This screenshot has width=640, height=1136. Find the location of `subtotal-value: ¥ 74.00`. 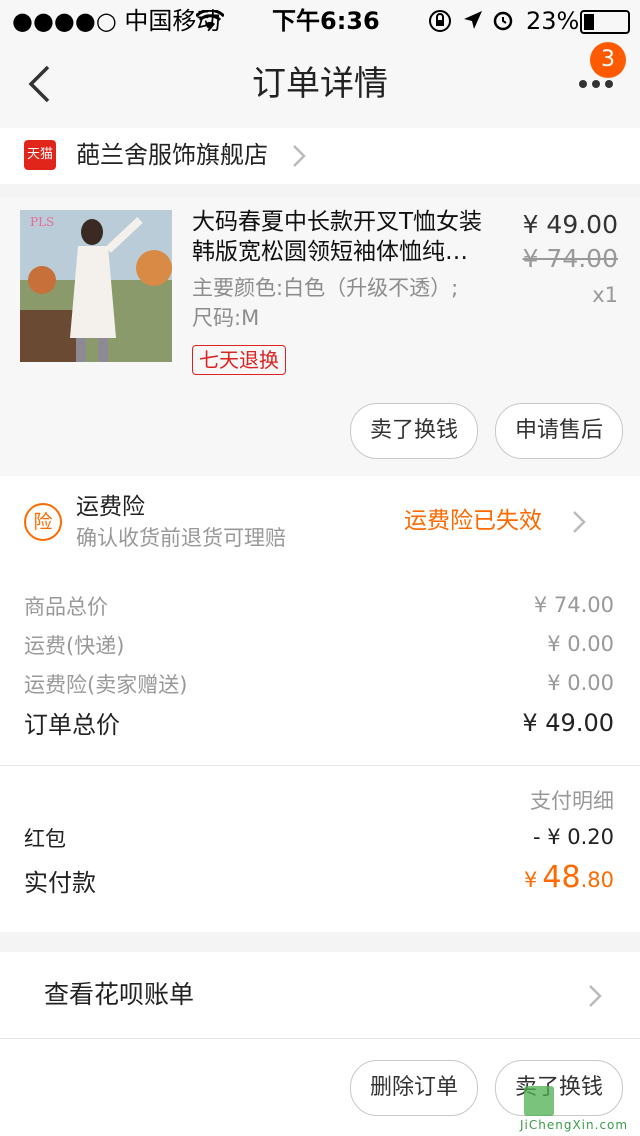

subtotal-value: ¥ 74.00 is located at coordinates (573, 605).